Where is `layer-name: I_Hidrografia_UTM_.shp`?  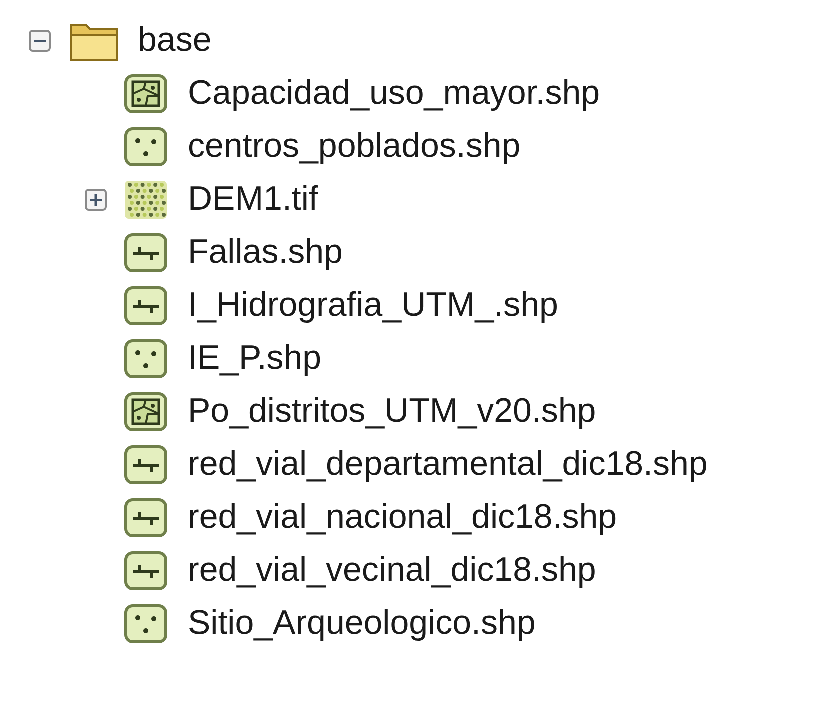
layer-name: I_Hidrografia_UTM_.shp is located at coordinates (373, 305).